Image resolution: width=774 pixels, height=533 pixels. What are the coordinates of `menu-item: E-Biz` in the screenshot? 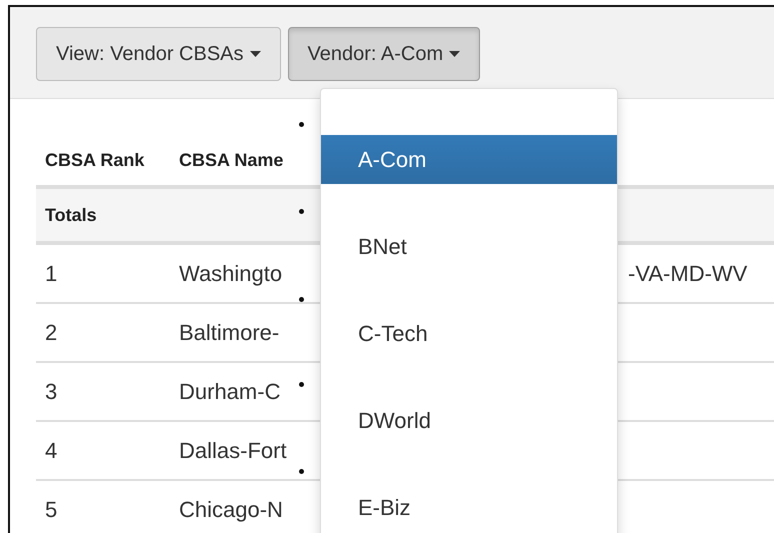 It's located at (469, 507).